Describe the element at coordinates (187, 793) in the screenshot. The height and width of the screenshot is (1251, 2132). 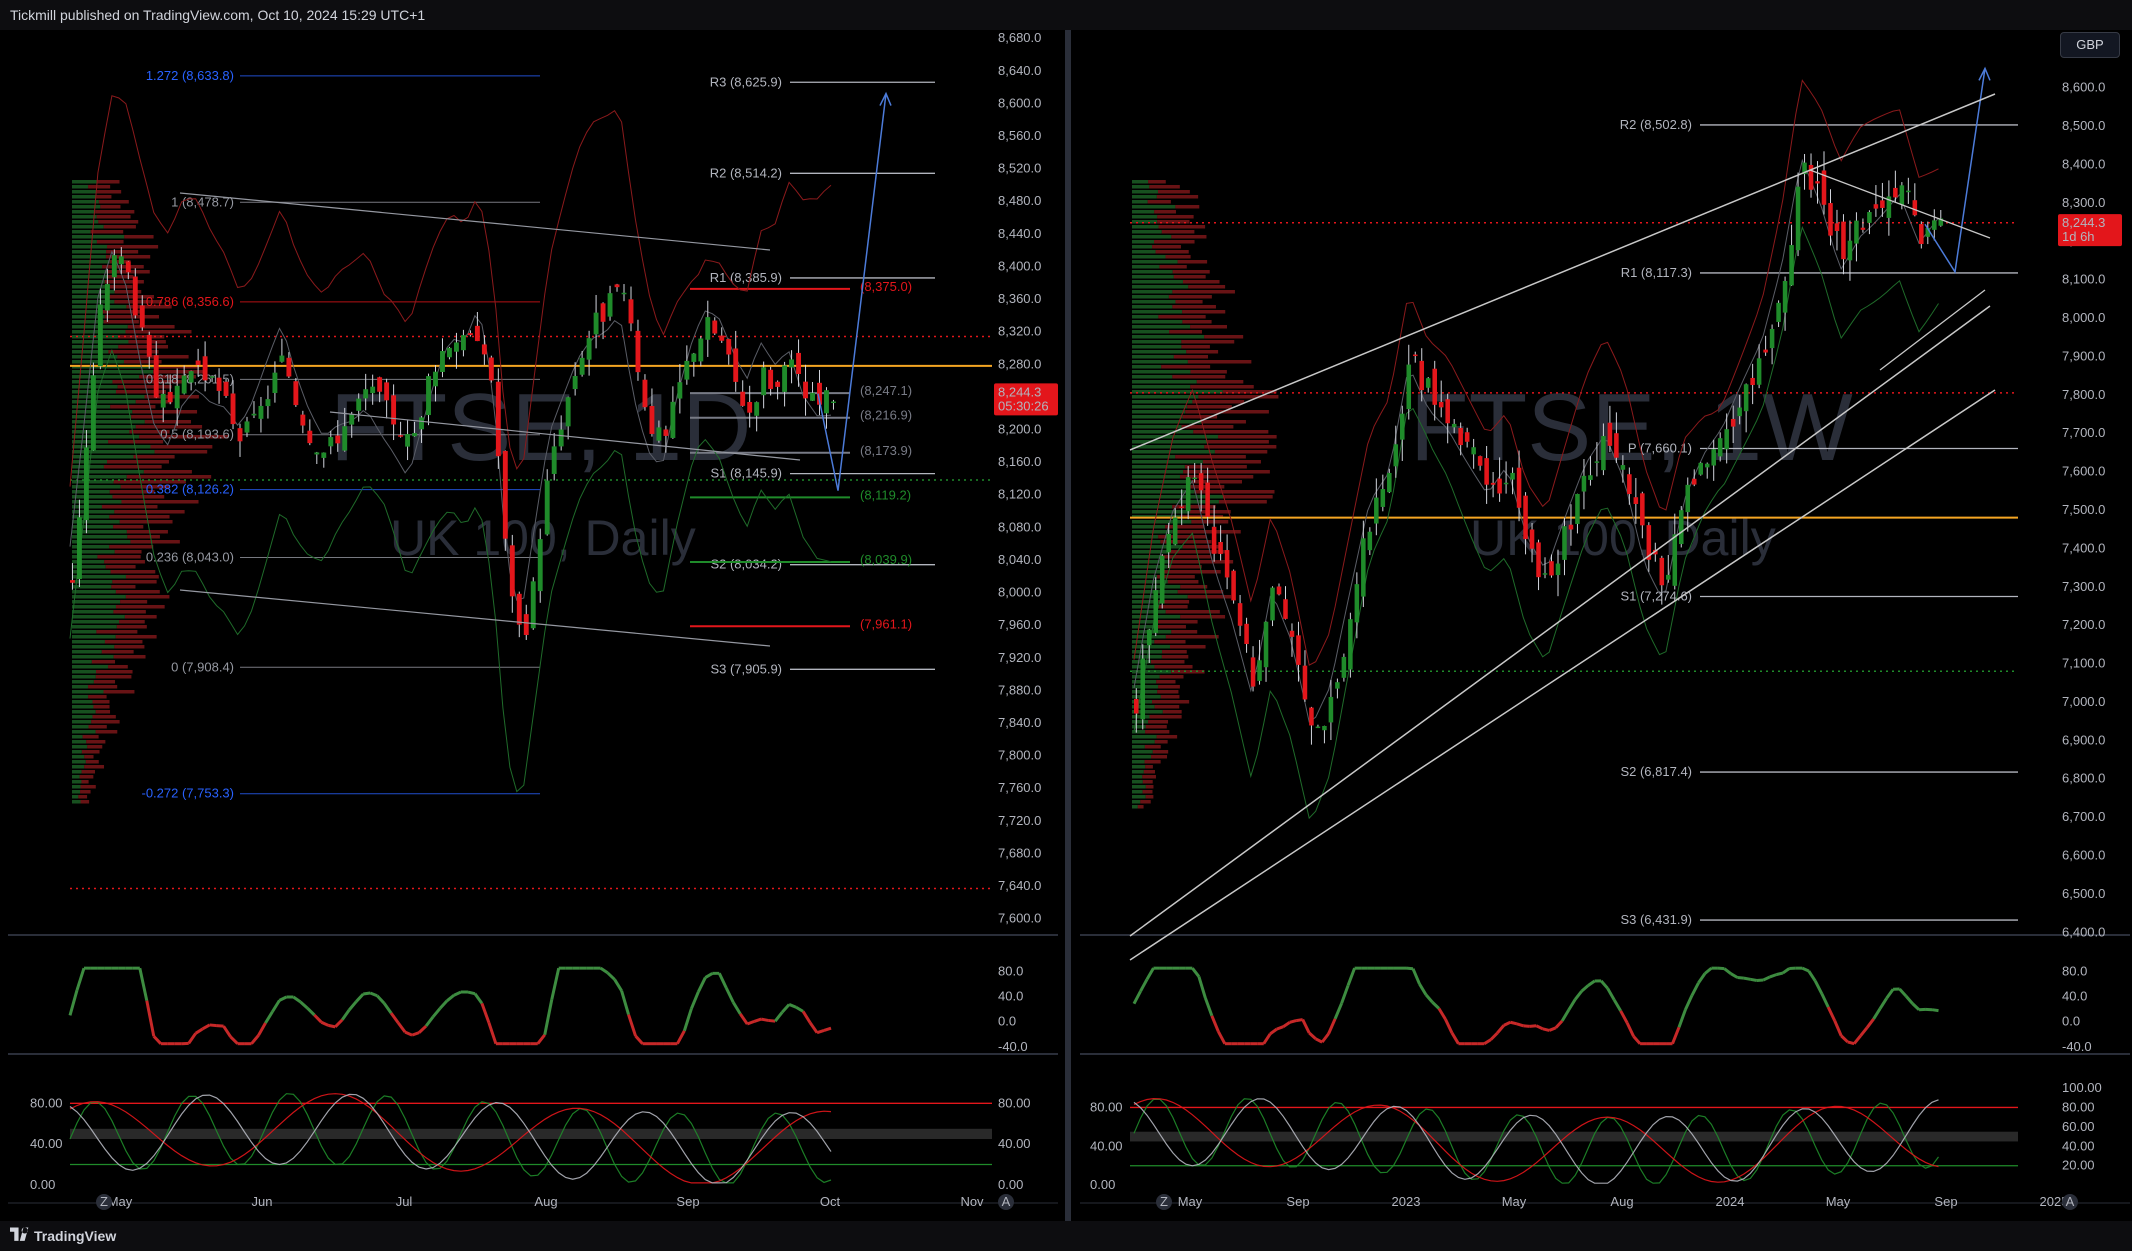
I see `left-fib-label-8: -0.272 (7,753.3)` at that location.